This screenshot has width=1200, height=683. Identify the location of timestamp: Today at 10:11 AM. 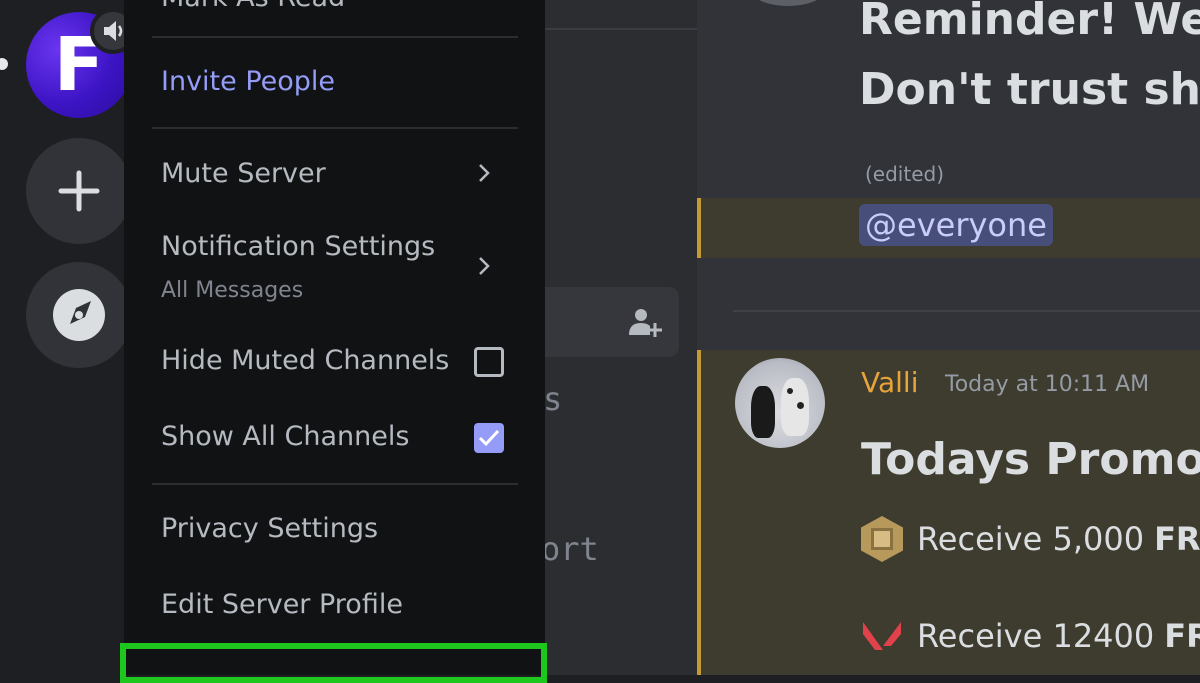
(1047, 384).